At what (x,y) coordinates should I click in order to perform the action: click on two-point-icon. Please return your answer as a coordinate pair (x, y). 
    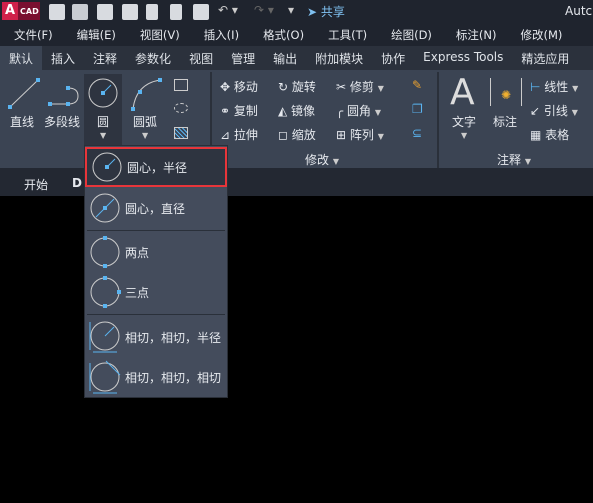
    Looking at the image, I should click on (105, 252).